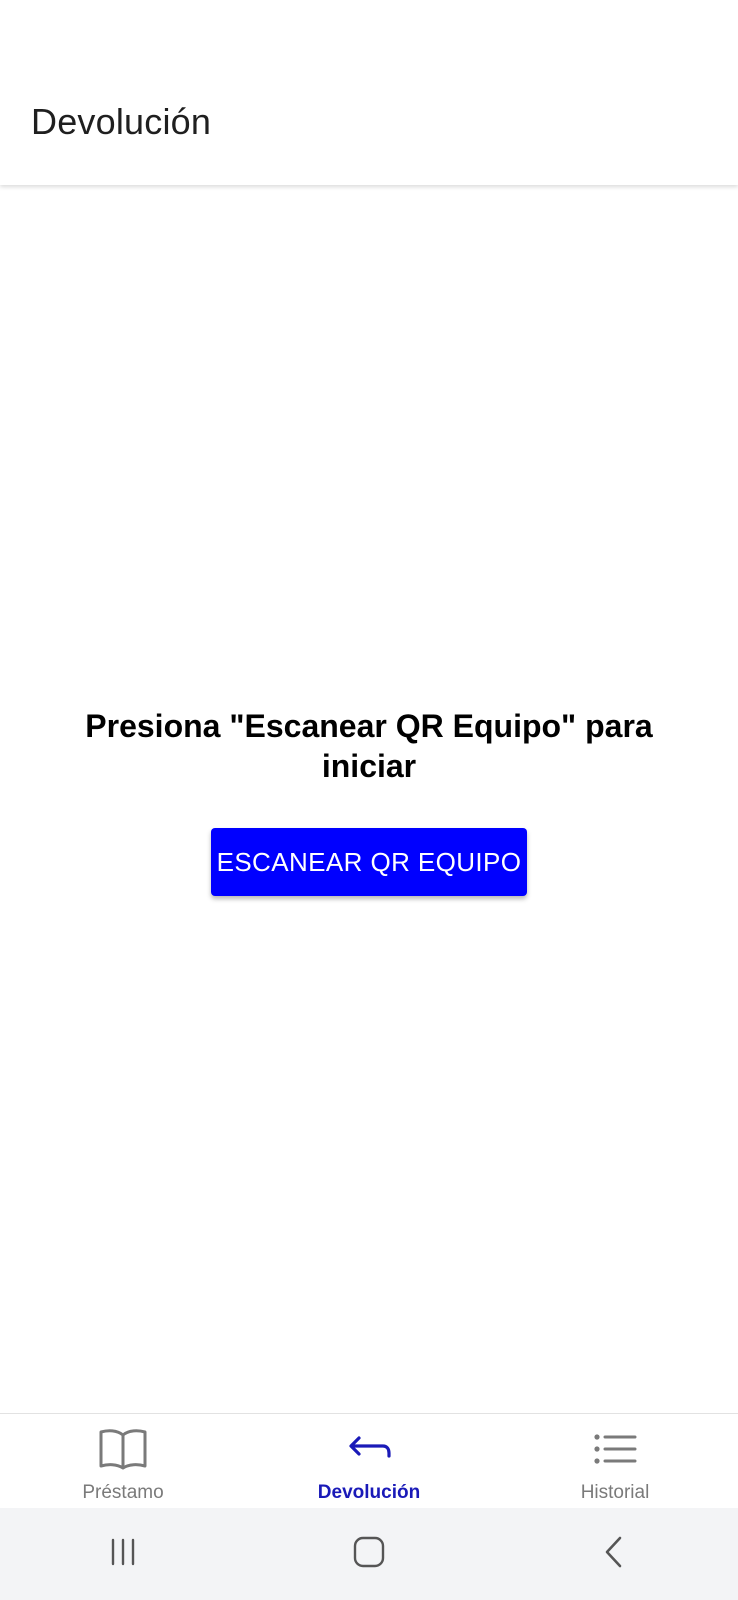  I want to click on home-button, so click(369, 1554).